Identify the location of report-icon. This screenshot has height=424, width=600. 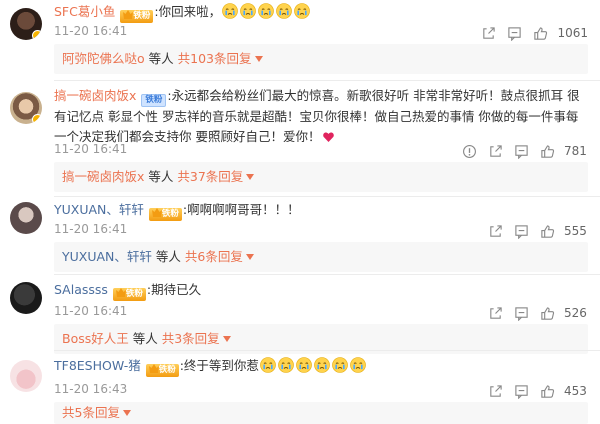
(469, 151).